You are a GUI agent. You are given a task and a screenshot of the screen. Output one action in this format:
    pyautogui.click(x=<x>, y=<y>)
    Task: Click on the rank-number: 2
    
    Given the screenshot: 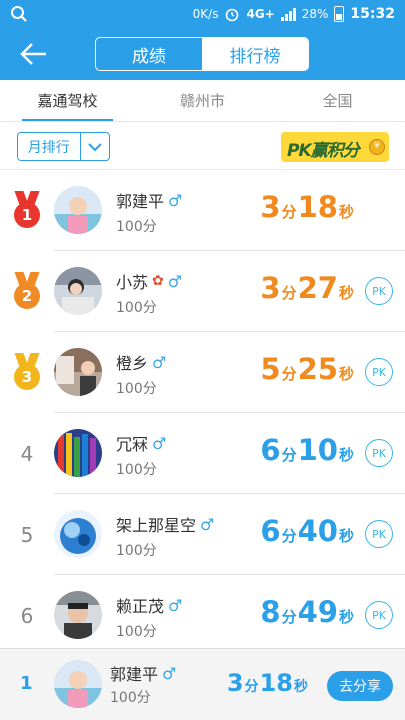 What is the action you would take?
    pyautogui.click(x=27, y=295)
    